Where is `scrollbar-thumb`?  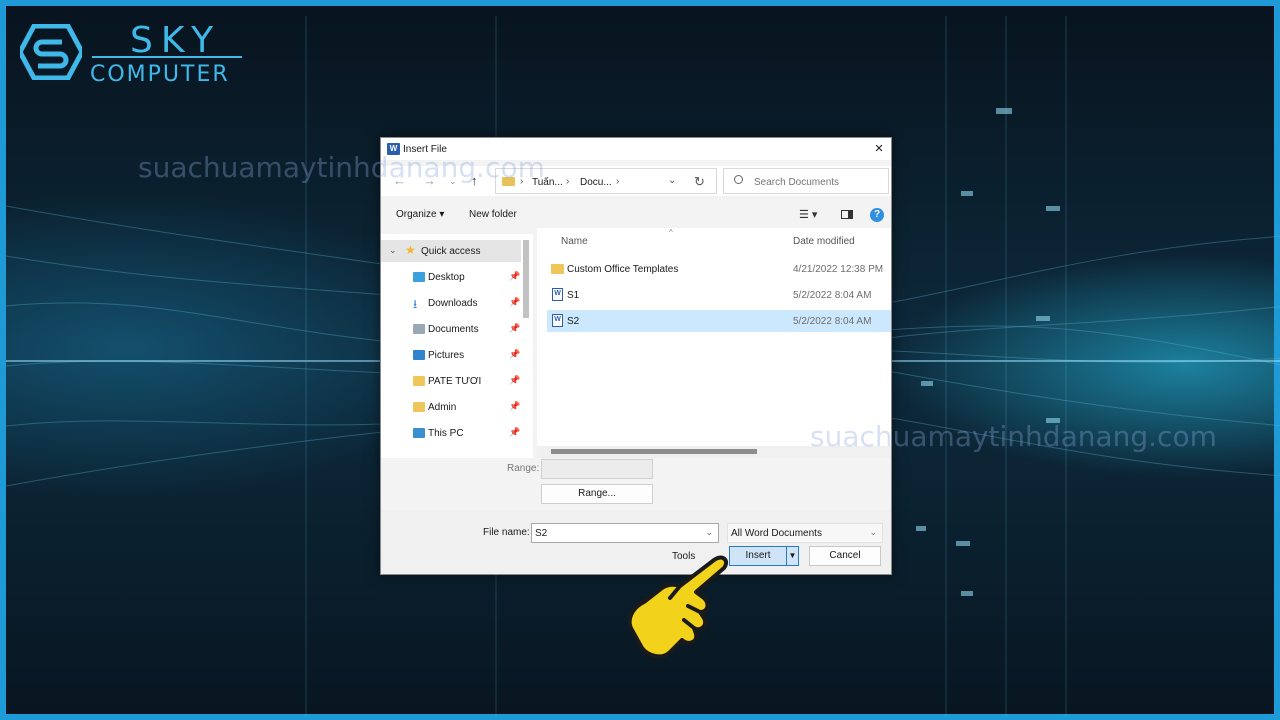 scrollbar-thumb is located at coordinates (654, 451).